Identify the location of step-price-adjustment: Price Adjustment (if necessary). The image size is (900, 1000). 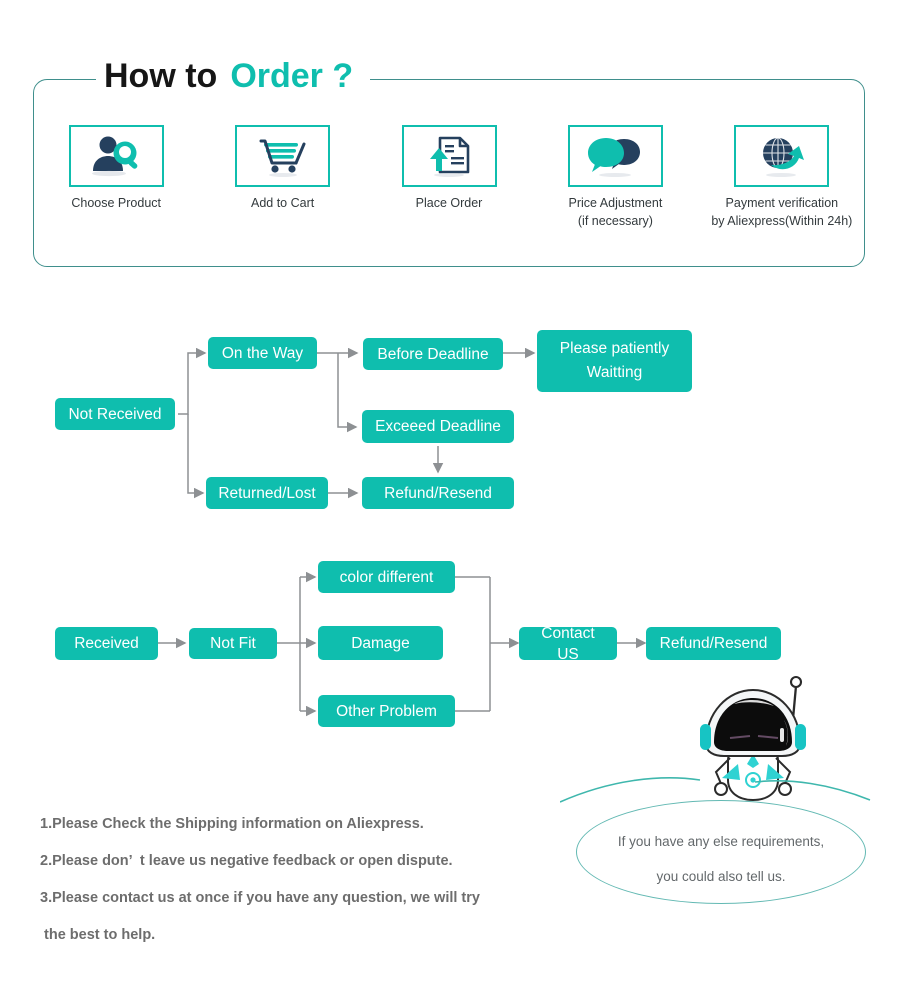
(615, 192).